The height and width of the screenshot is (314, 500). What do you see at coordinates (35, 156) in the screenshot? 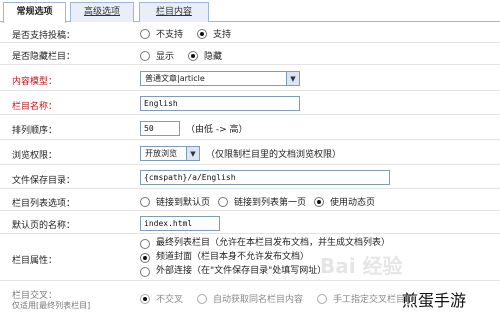
I see `browse-permission-label: 浏览权限：` at bounding box center [35, 156].